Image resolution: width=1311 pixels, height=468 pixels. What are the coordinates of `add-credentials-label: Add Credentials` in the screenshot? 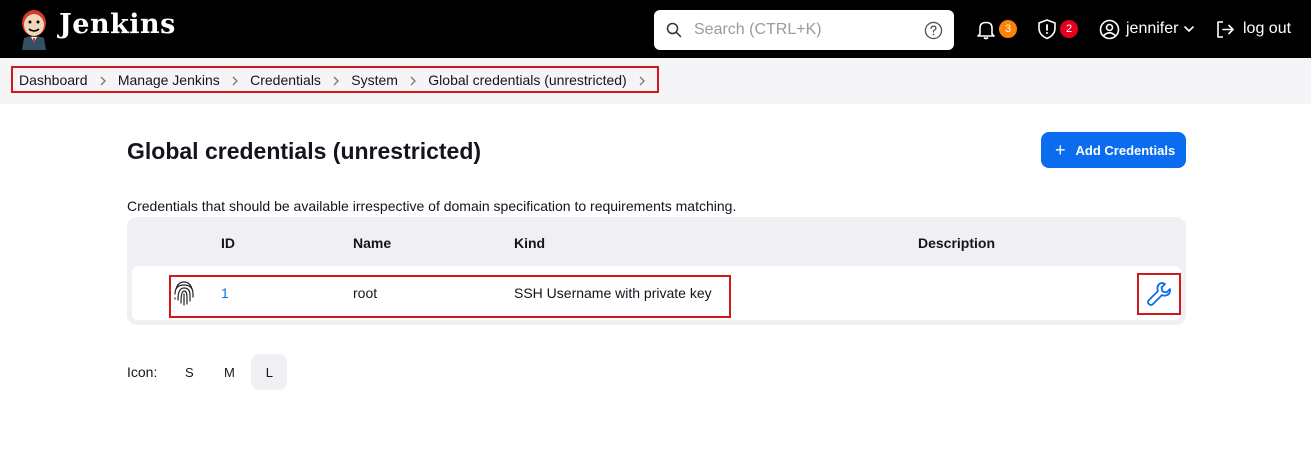 It's located at (1125, 150).